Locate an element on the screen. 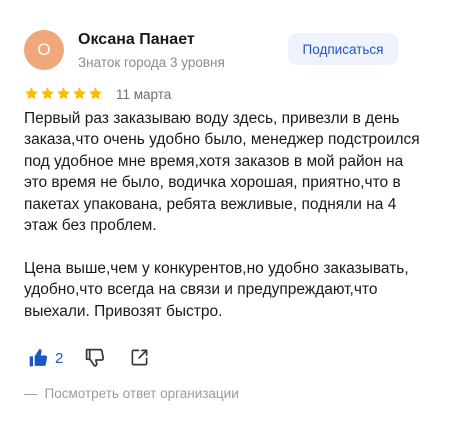 Image resolution: width=462 pixels, height=432 pixels. avatar: О is located at coordinates (44, 50).